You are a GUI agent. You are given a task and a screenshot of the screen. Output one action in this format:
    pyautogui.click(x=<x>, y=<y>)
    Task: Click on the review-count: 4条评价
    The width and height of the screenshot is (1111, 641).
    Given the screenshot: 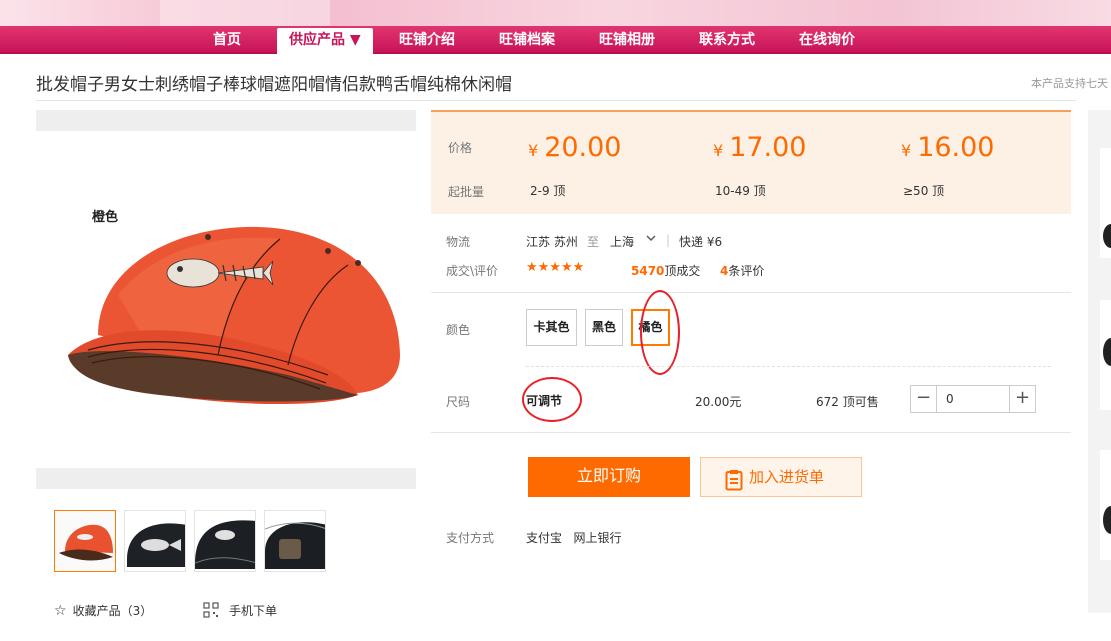 What is the action you would take?
    pyautogui.click(x=742, y=270)
    